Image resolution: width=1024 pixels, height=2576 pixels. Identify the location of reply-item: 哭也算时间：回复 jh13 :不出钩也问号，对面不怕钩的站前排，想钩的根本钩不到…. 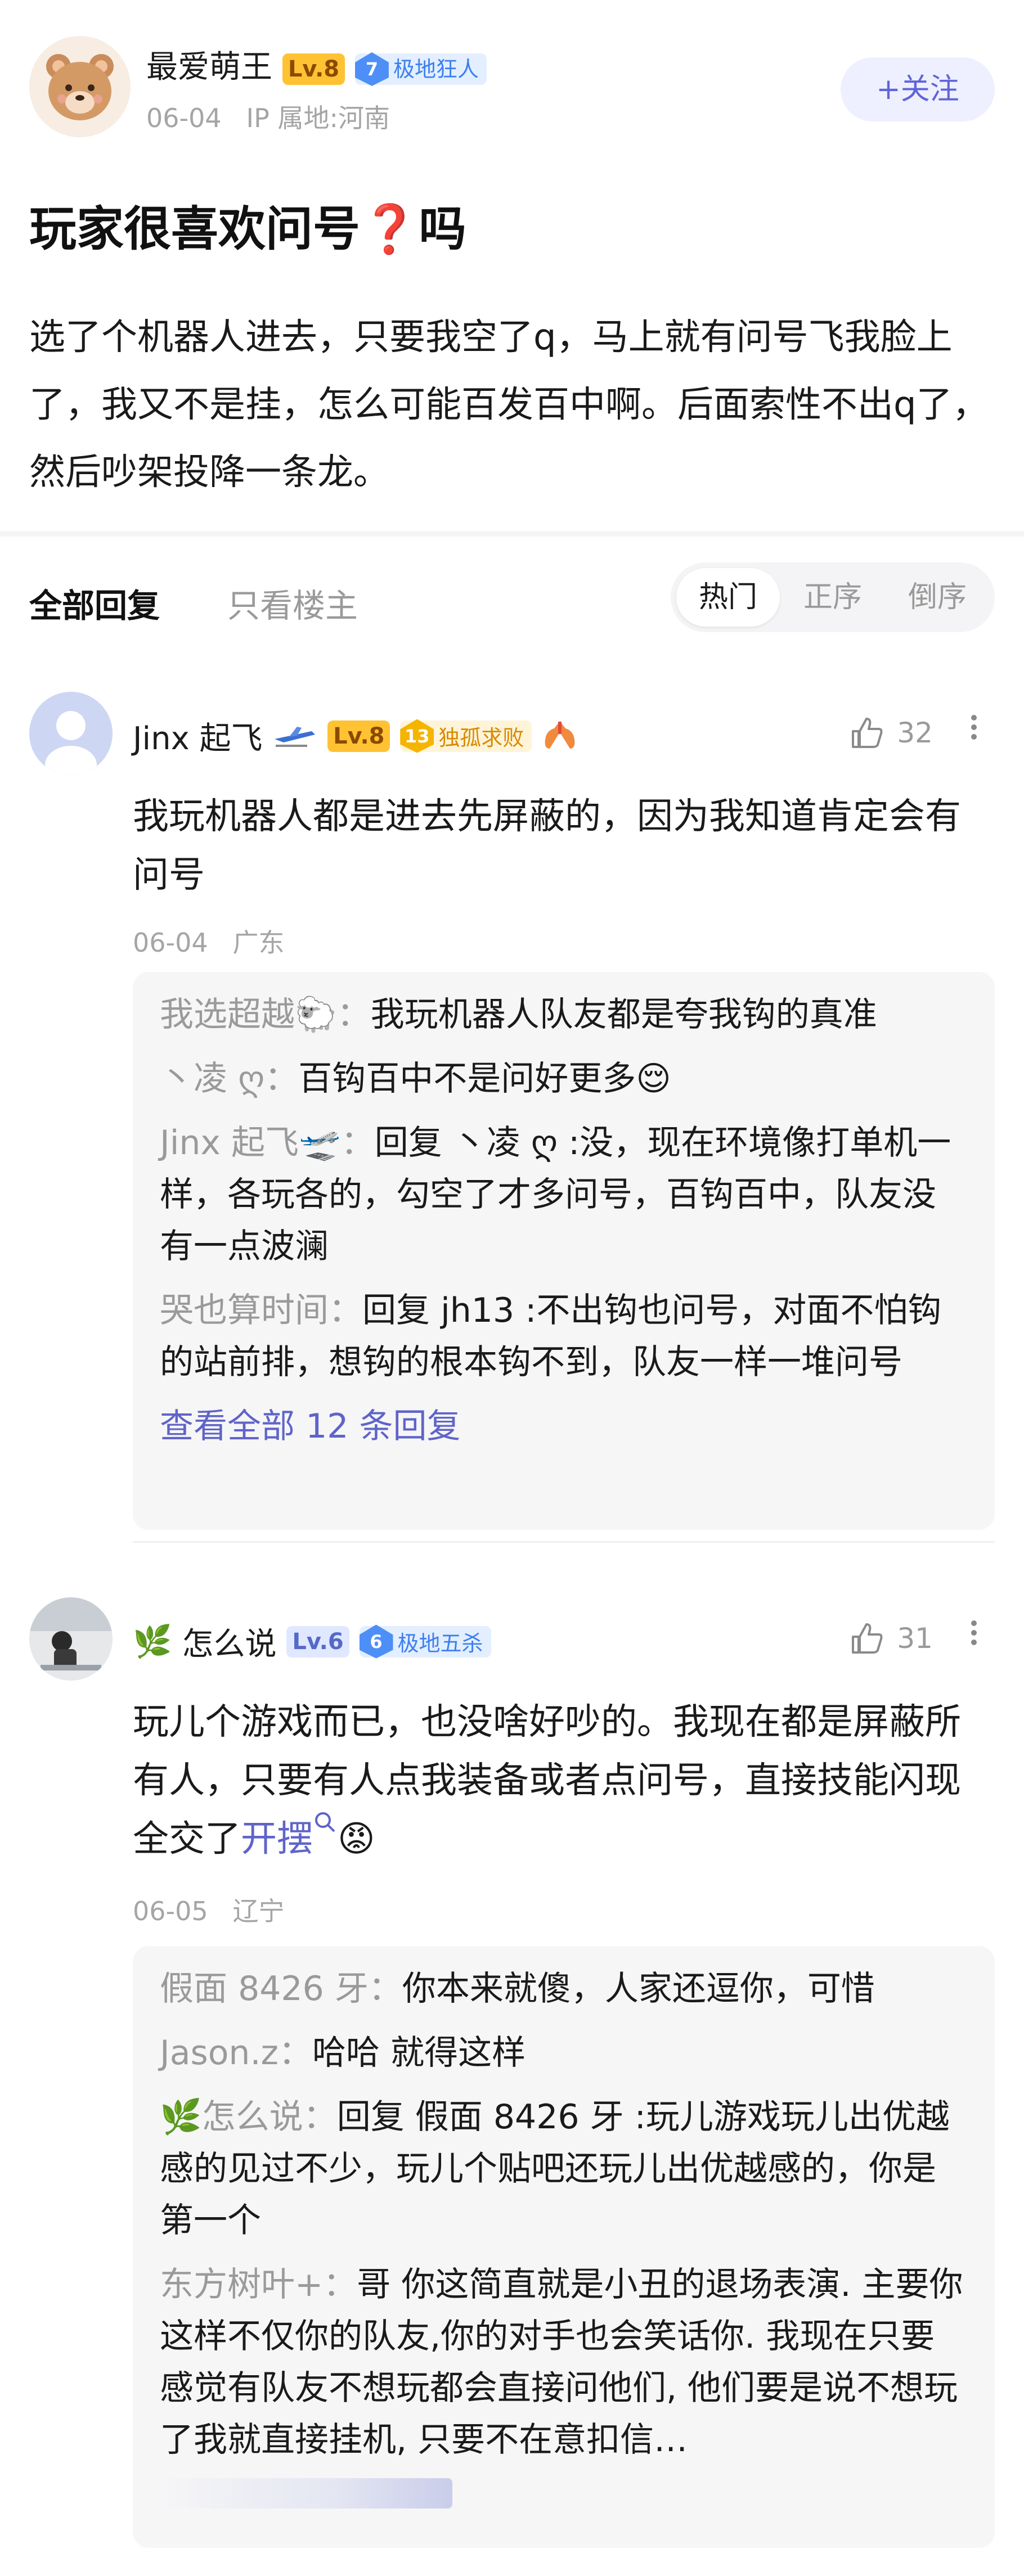
(564, 1336).